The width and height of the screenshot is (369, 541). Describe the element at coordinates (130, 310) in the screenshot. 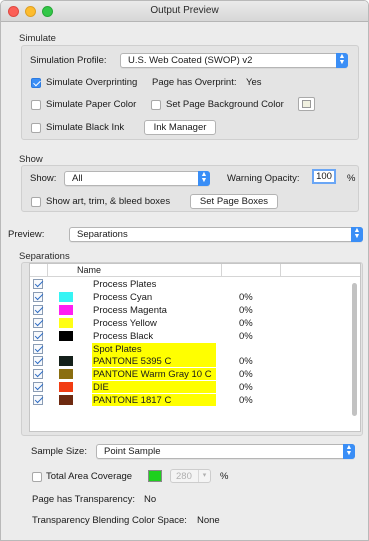

I see `separation-name: Process Magenta` at that location.